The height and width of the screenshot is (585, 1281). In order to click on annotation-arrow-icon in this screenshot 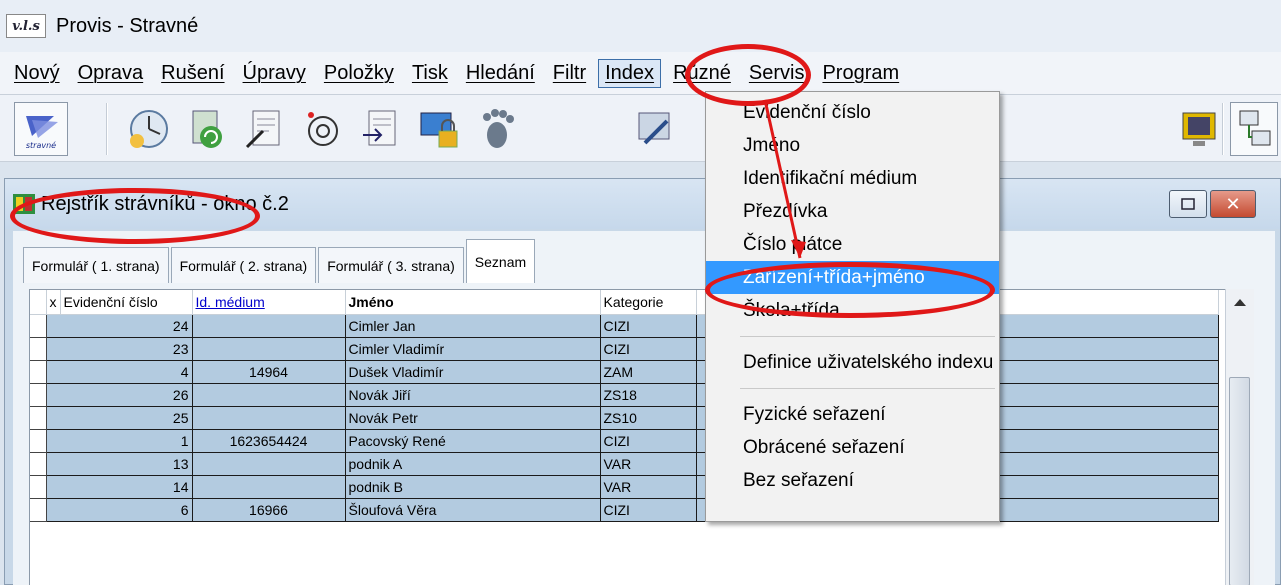, I will do `click(784, 179)`.